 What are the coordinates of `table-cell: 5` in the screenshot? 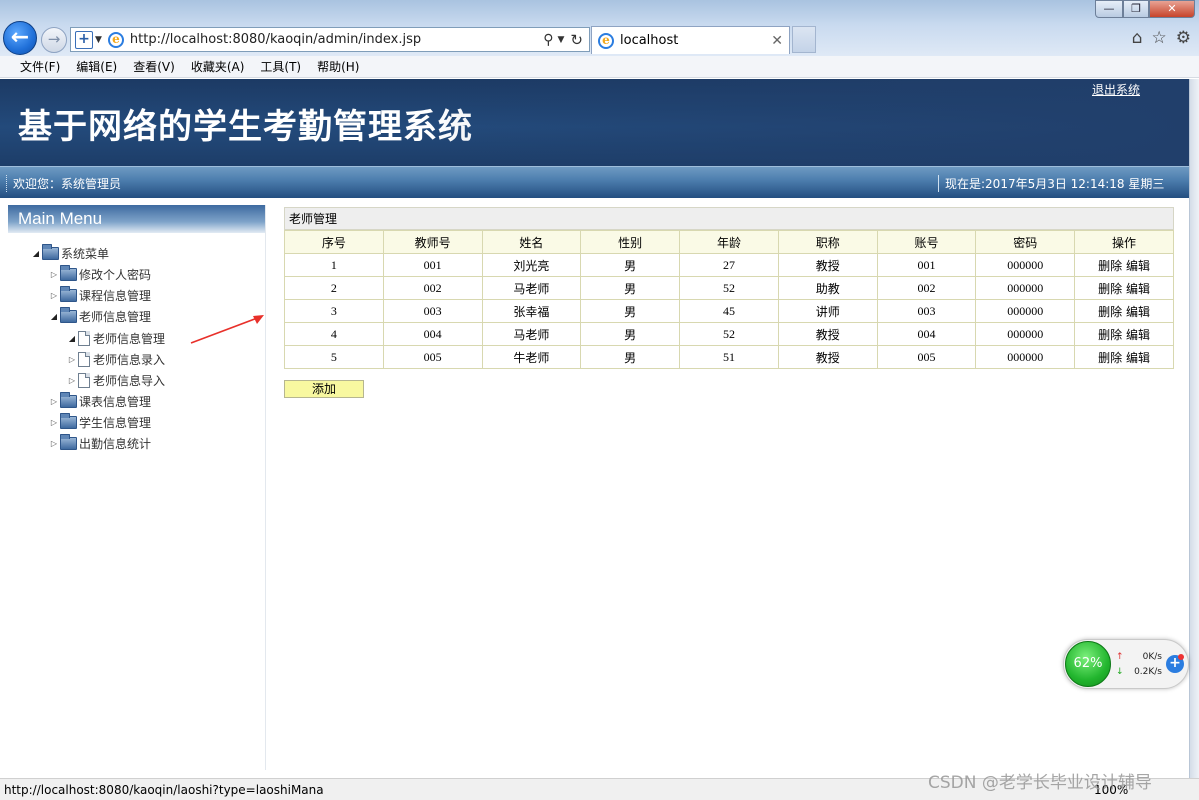 It's located at (334, 357).